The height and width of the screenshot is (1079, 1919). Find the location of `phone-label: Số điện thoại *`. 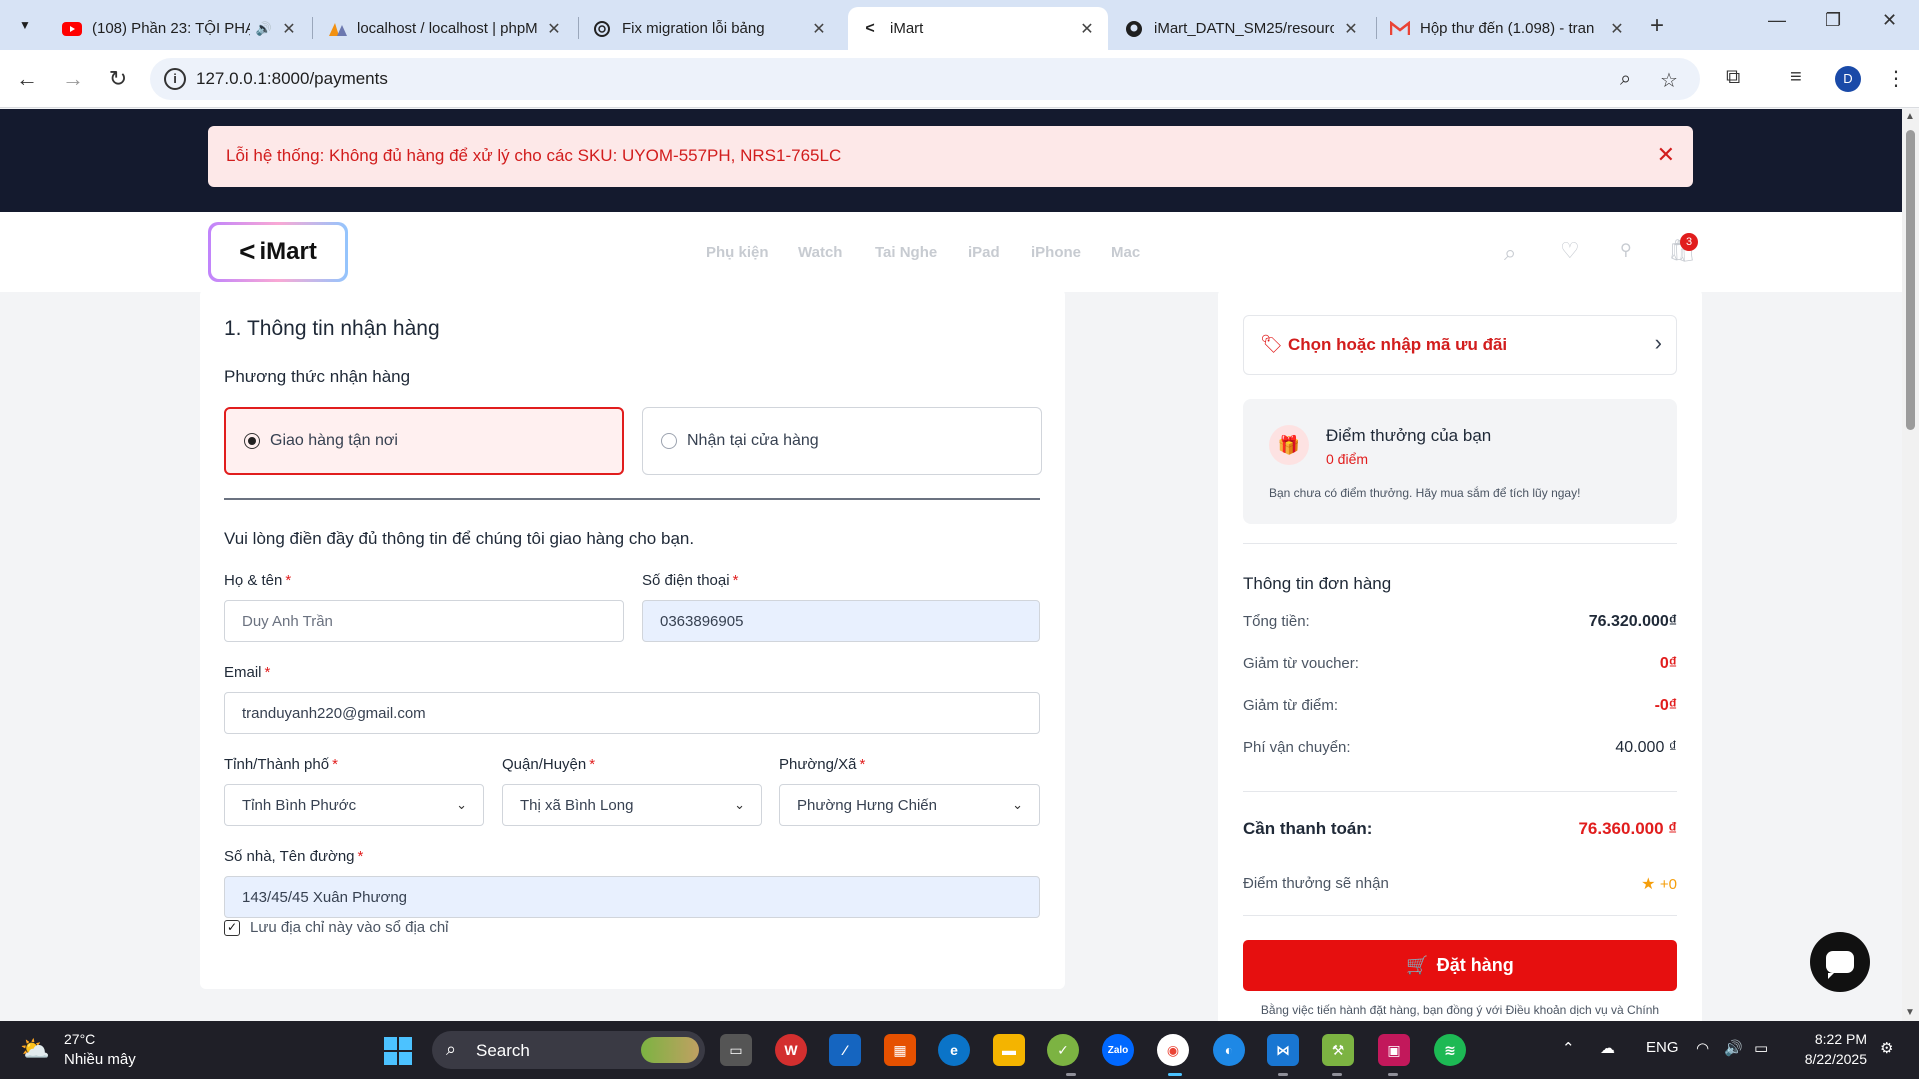

phone-label: Số điện thoại * is located at coordinates (690, 580).